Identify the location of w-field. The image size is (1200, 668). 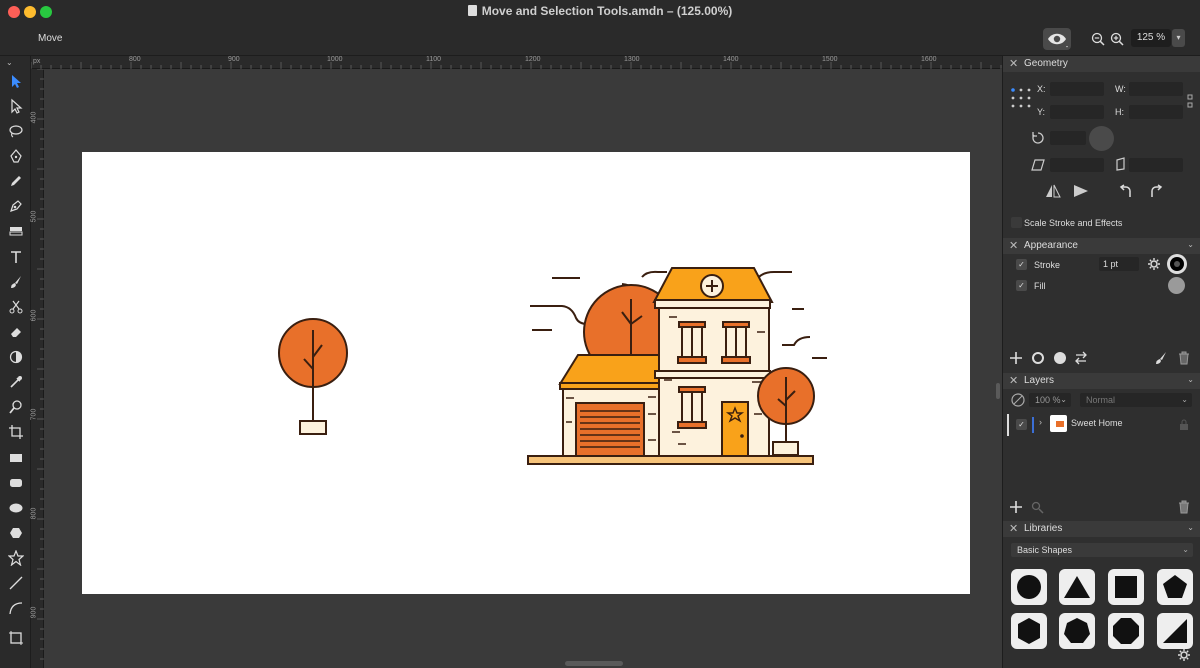
(1156, 89).